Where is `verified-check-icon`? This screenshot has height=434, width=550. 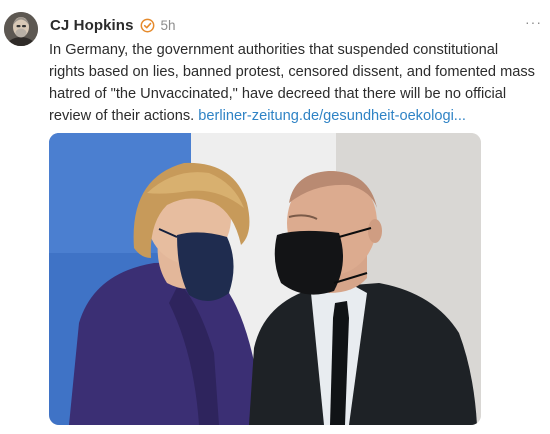
verified-check-icon is located at coordinates (147, 25).